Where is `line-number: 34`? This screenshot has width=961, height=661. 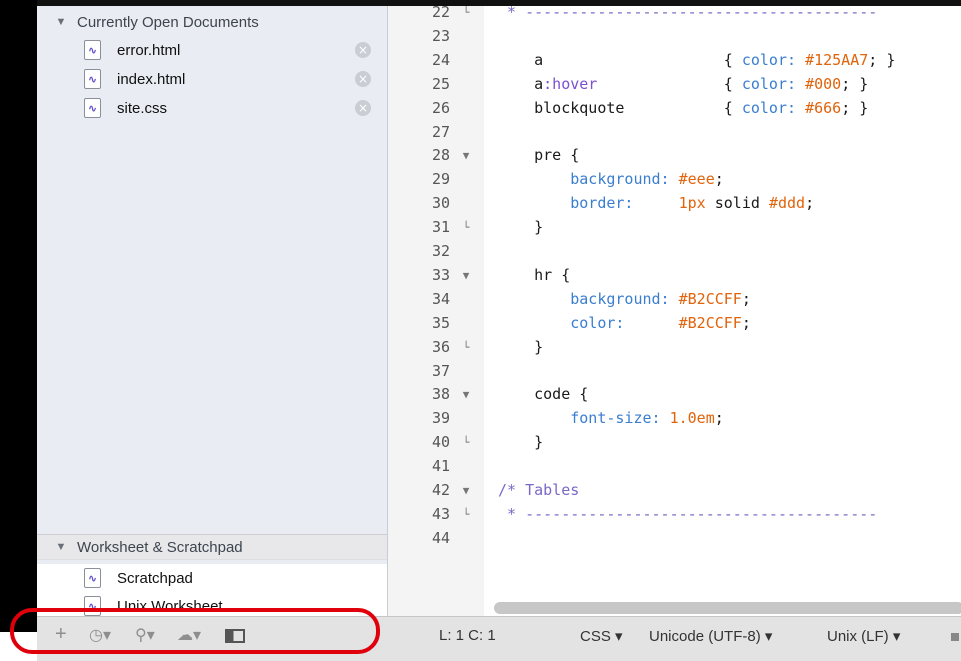 line-number: 34 is located at coordinates (440, 298).